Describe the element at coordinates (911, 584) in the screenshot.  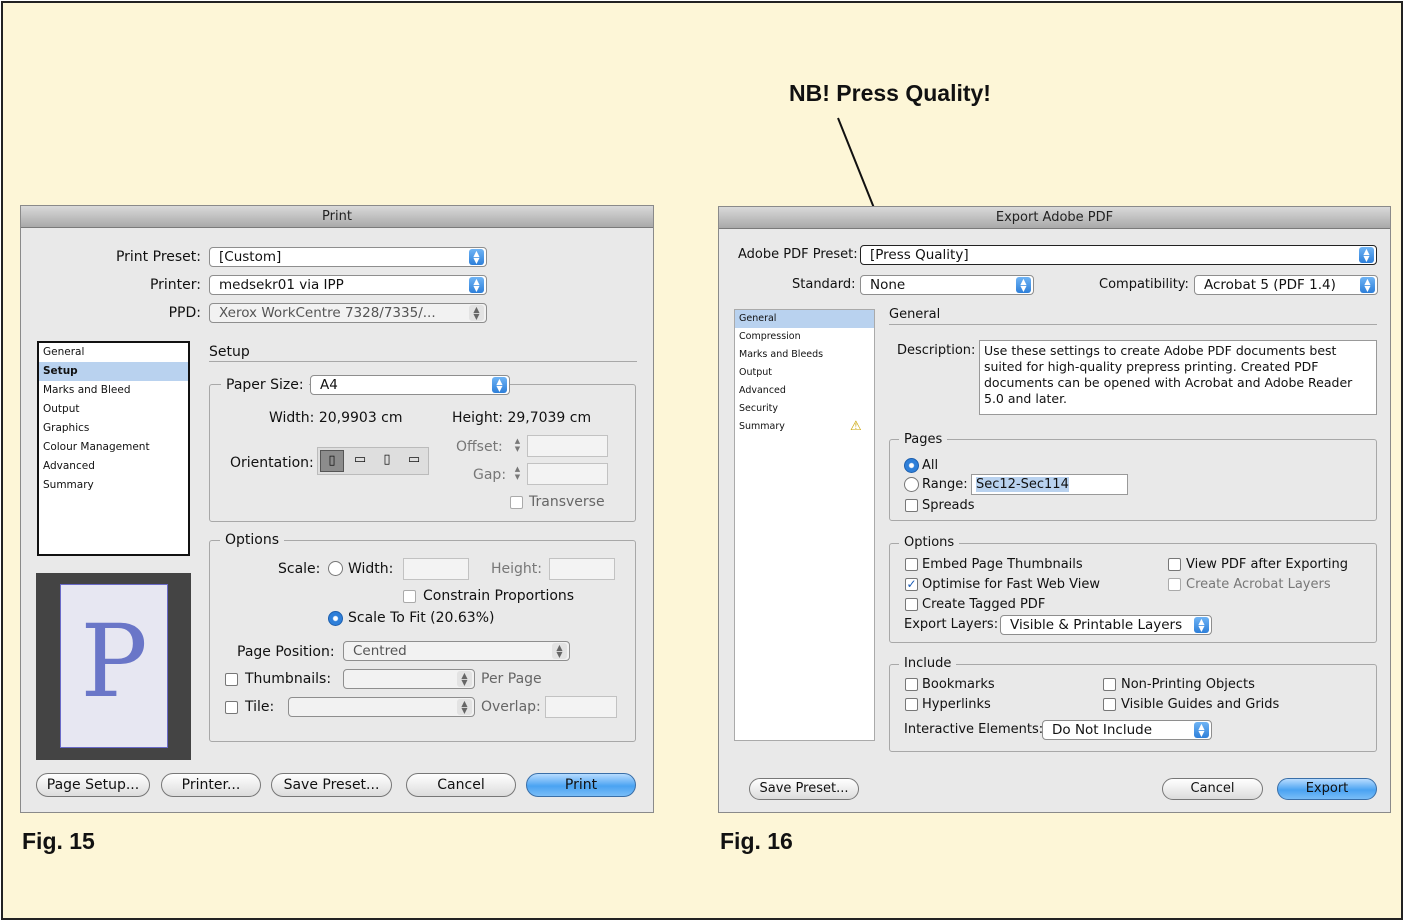
I see `optimise-web-checkbox: ✓` at that location.